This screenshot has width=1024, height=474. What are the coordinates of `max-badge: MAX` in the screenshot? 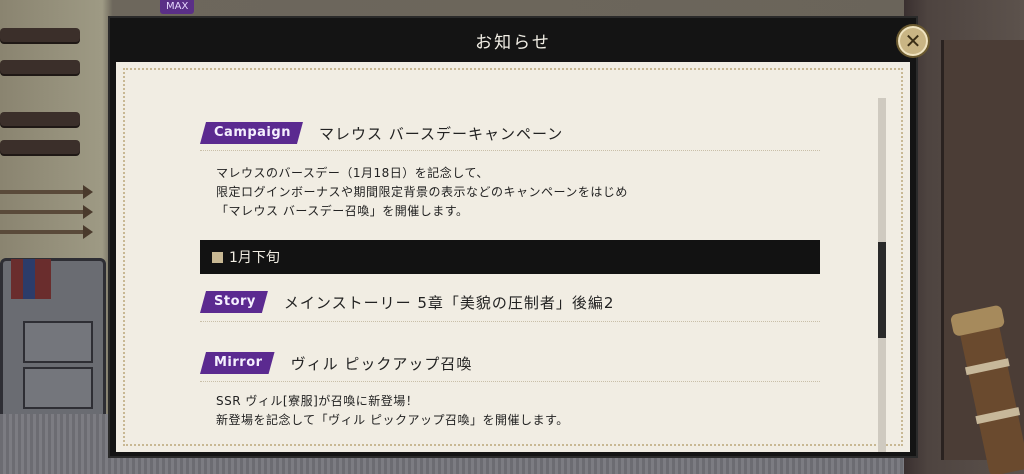 It's located at (177, 7).